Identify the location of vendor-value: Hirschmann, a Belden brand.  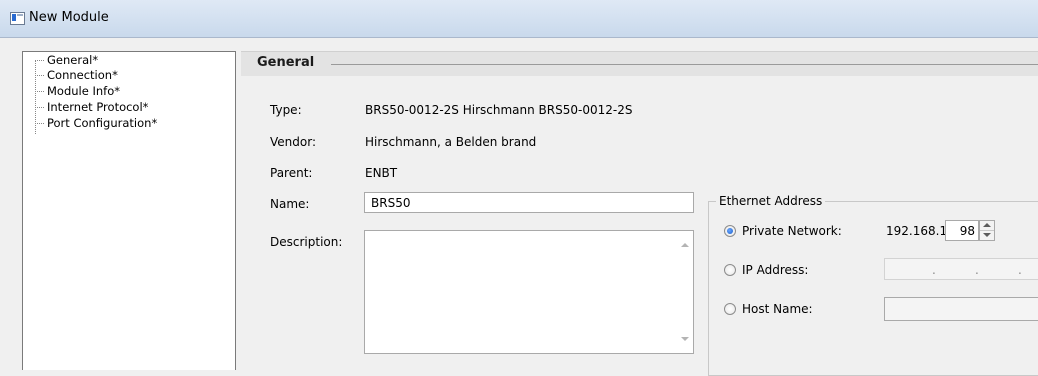
(451, 142).